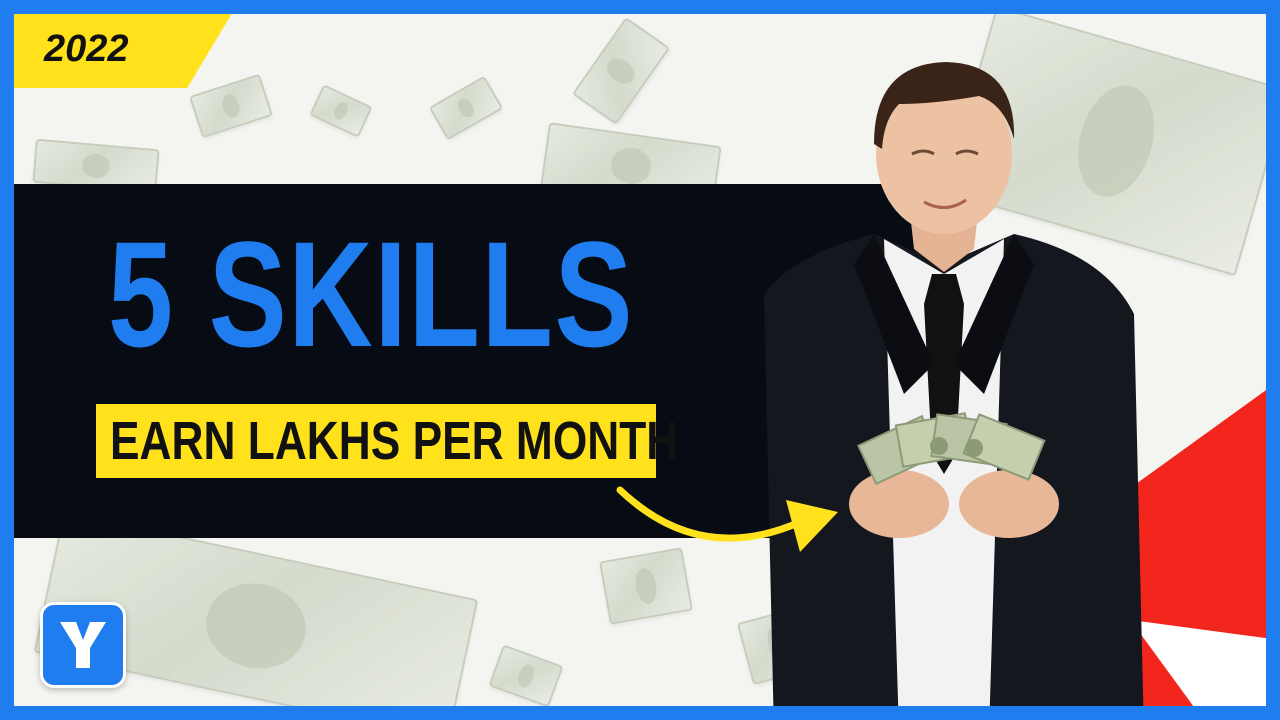 This screenshot has height=720, width=1280. What do you see at coordinates (394, 441) in the screenshot?
I see `headline-subtitle: EARN LAKHS PER MONTH` at bounding box center [394, 441].